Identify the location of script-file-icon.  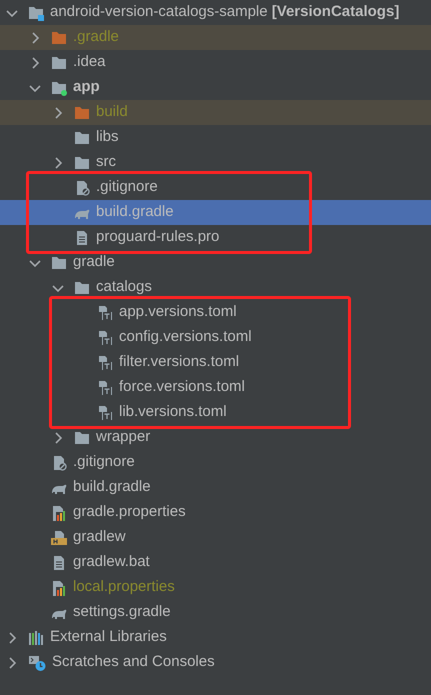
(59, 538).